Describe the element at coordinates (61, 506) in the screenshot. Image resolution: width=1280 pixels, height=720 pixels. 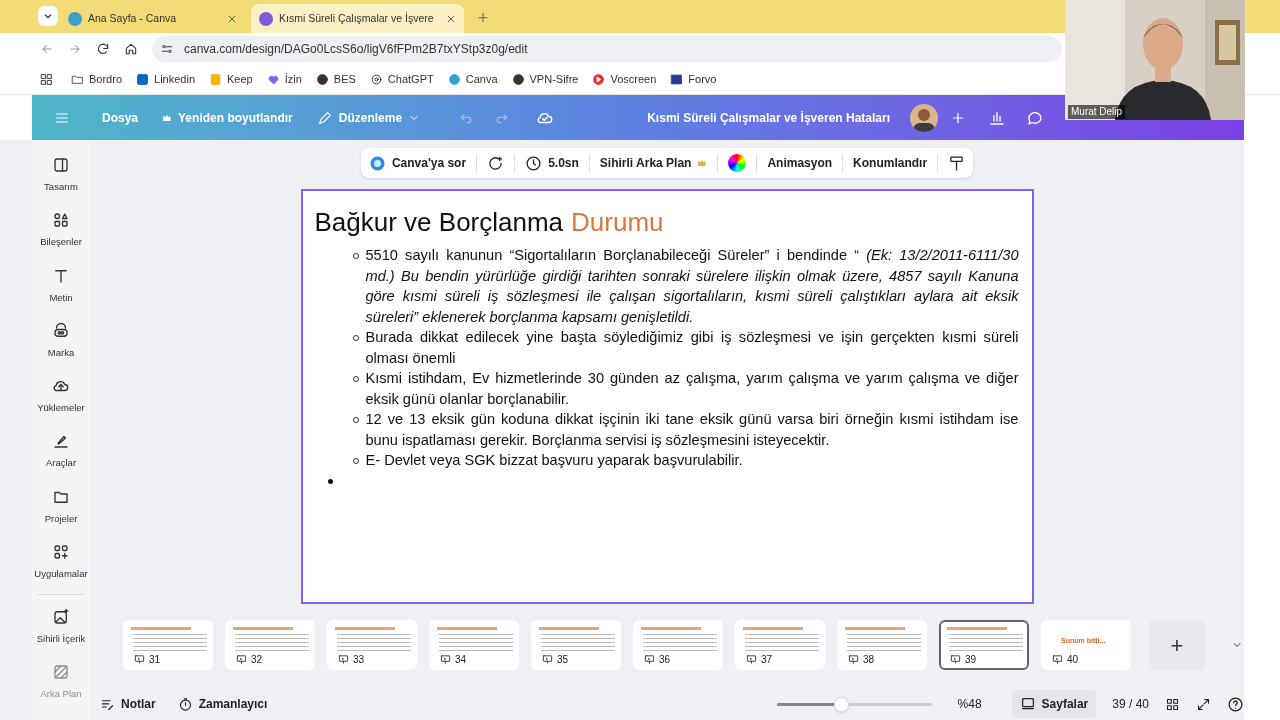
I see `sidebar-item: Projeler` at that location.